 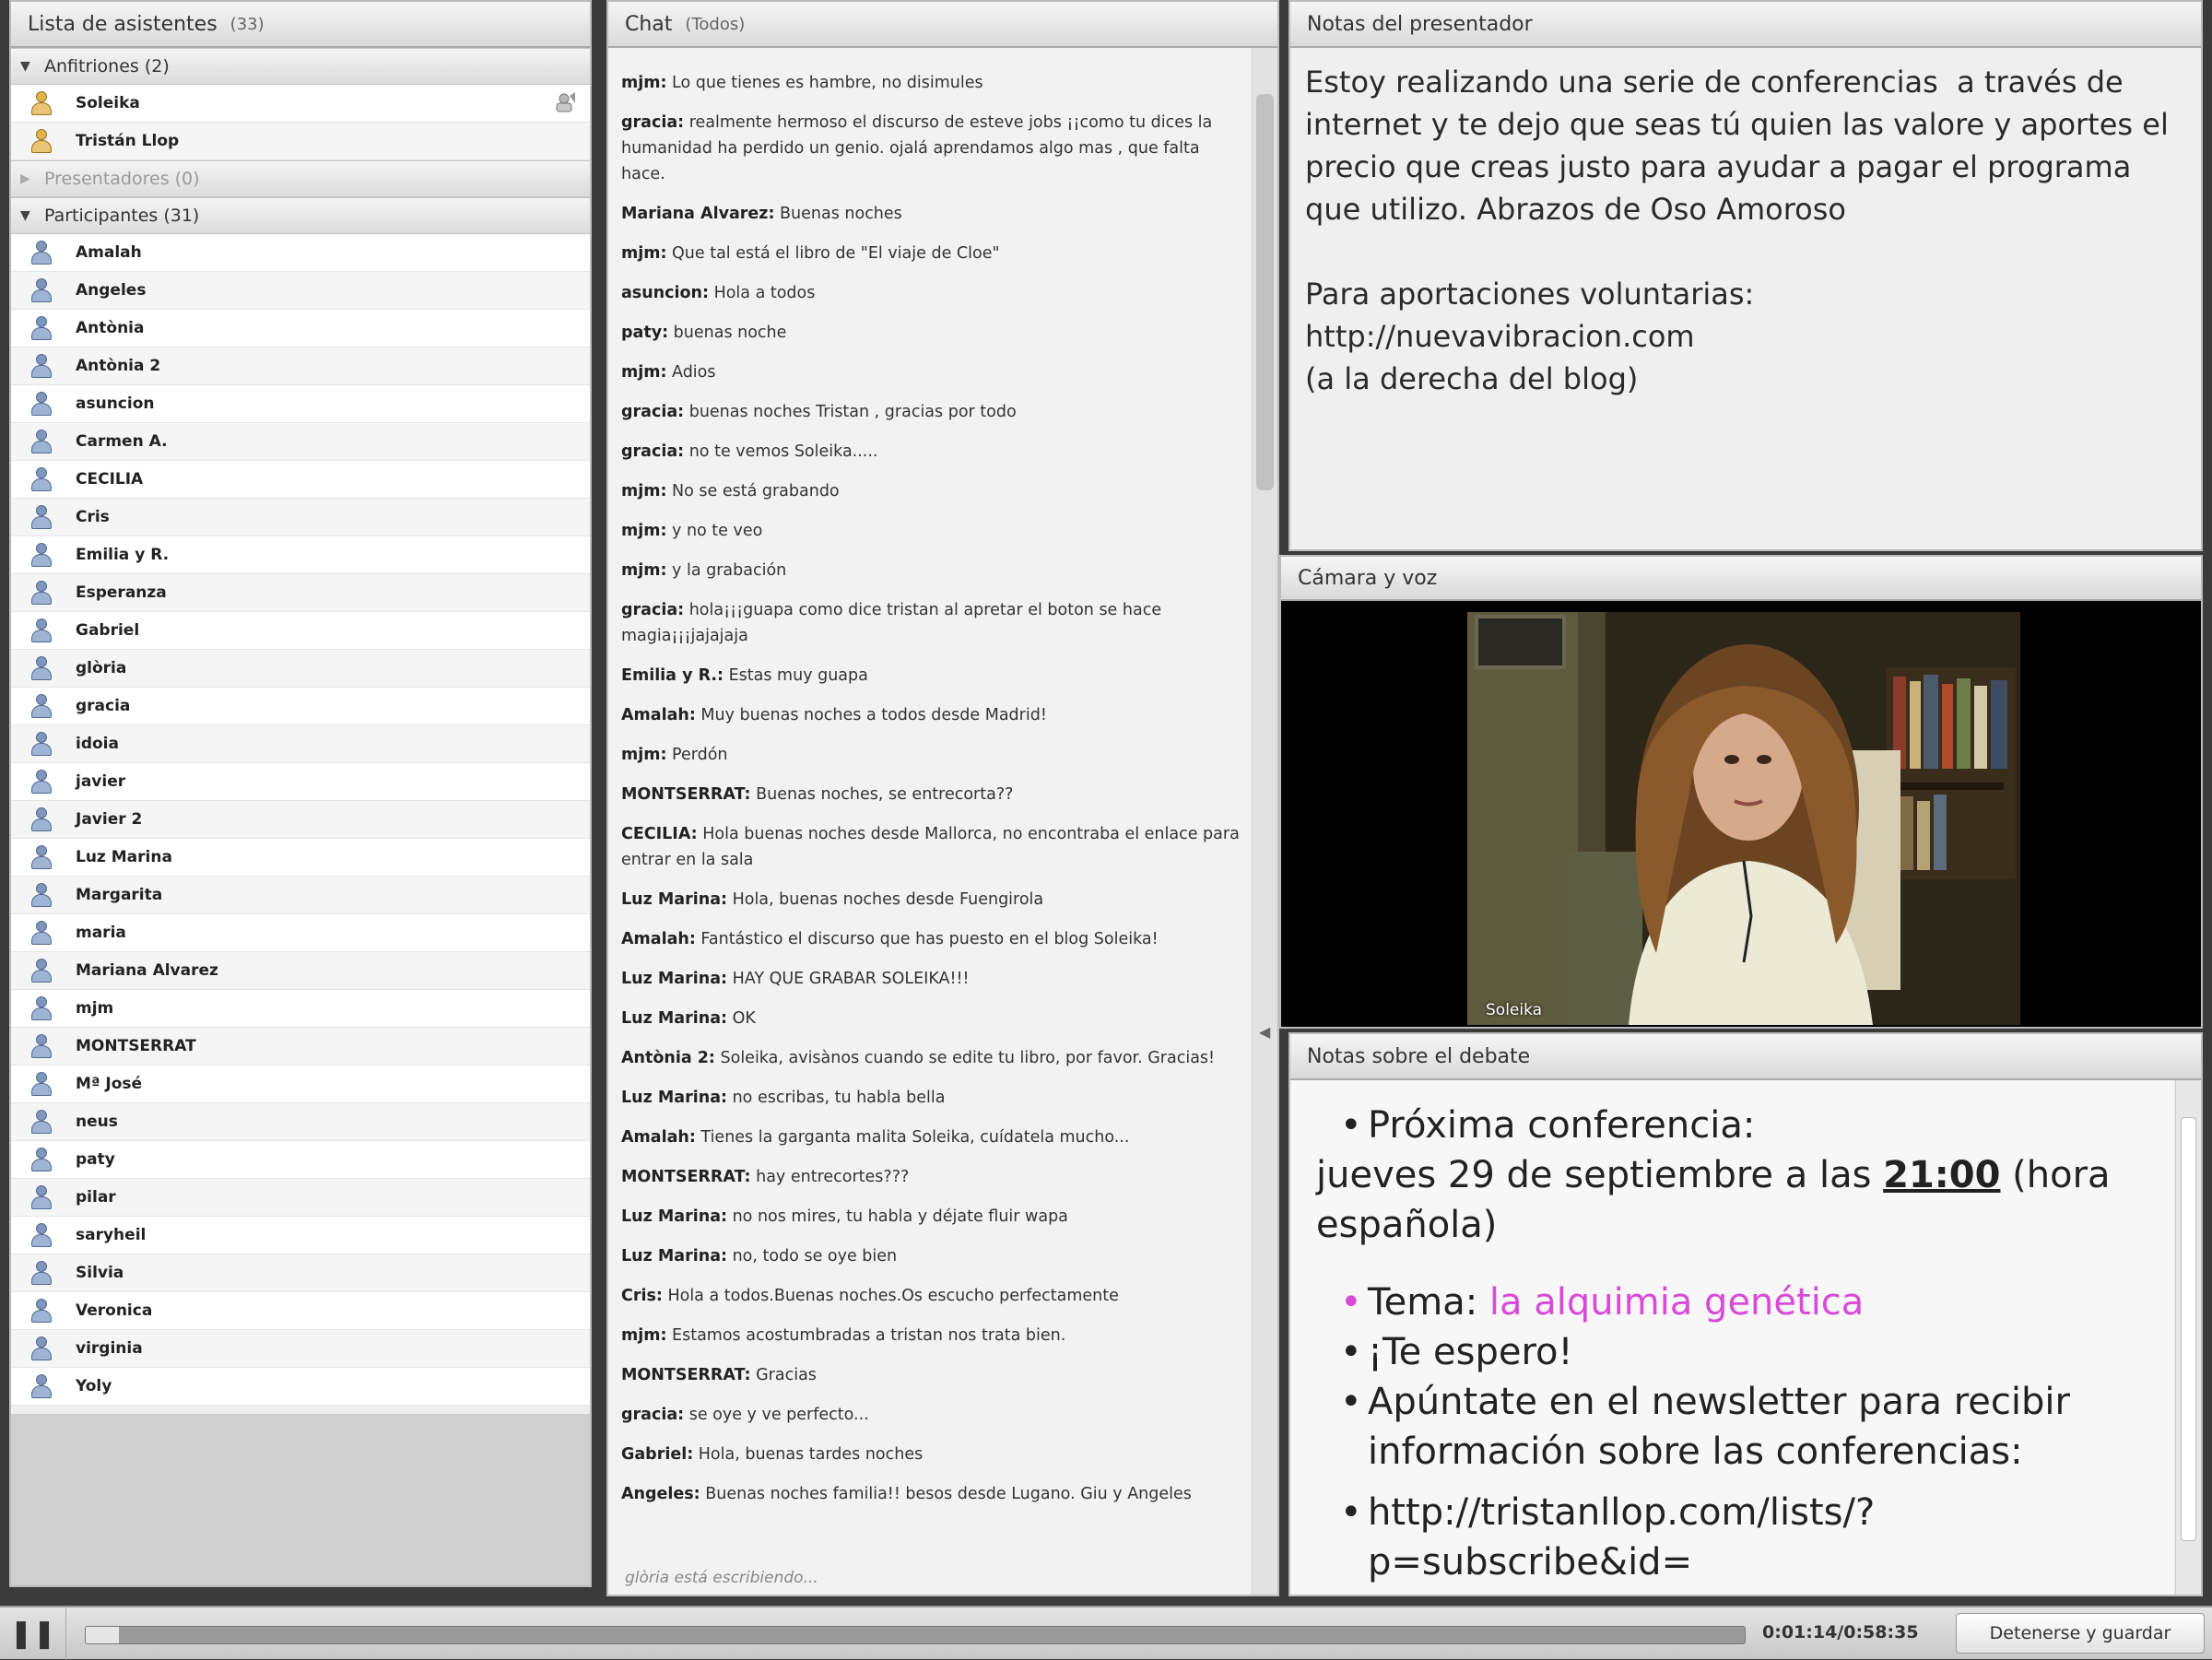 I want to click on presenter-notes-header: Notas del presentador, so click(x=1745, y=25).